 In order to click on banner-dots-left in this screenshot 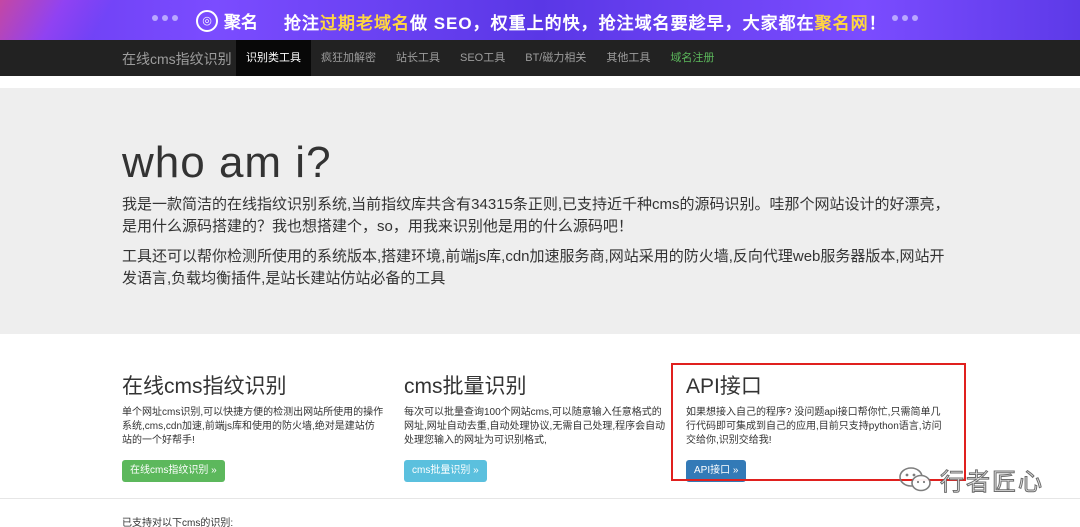, I will do `click(165, 18)`.